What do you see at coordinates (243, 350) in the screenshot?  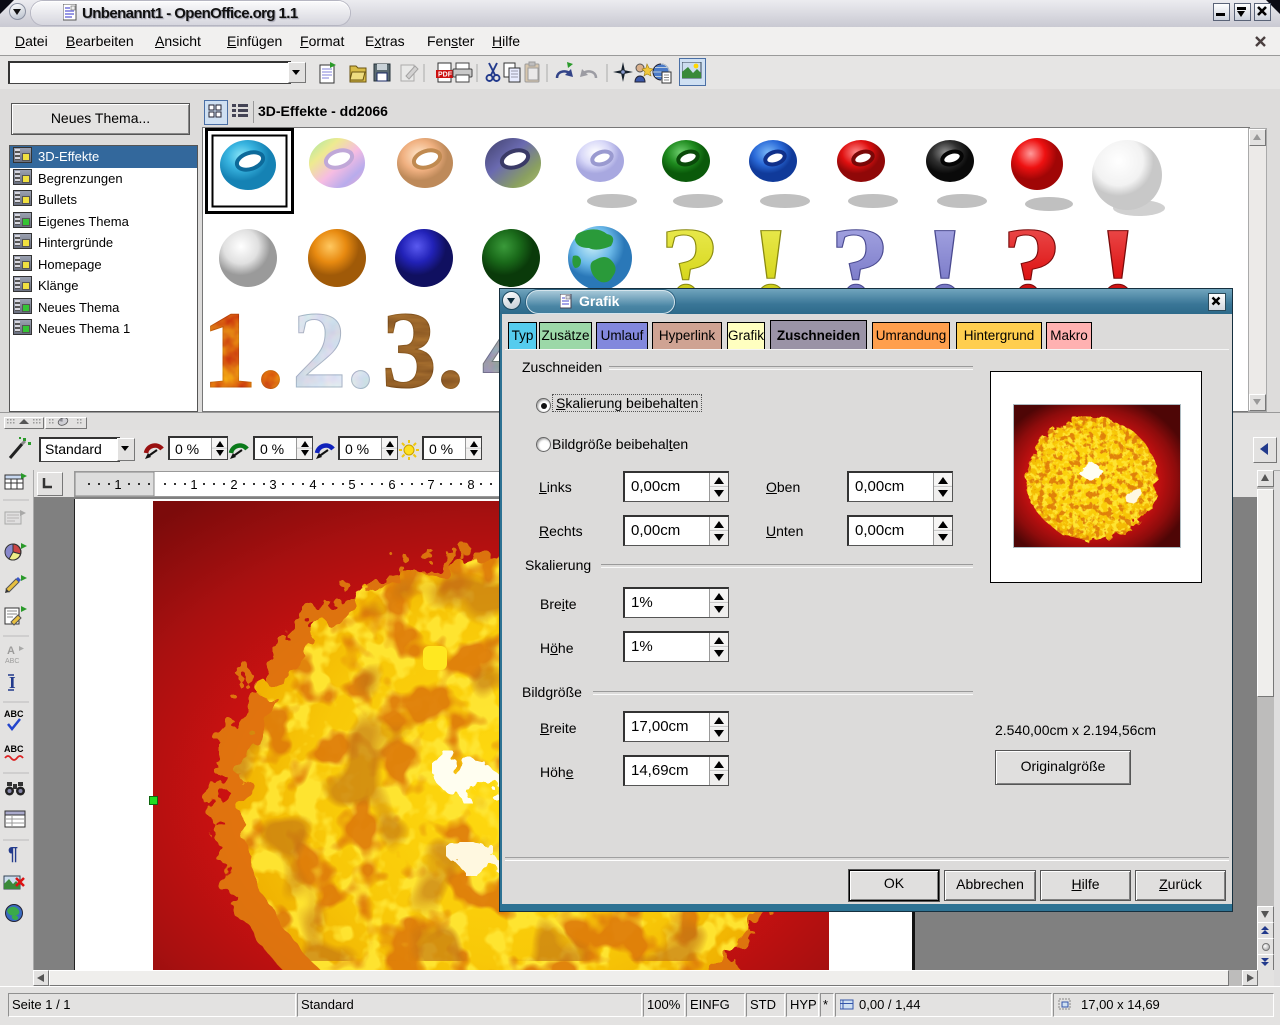 I see `svg-text: 1.` at bounding box center [243, 350].